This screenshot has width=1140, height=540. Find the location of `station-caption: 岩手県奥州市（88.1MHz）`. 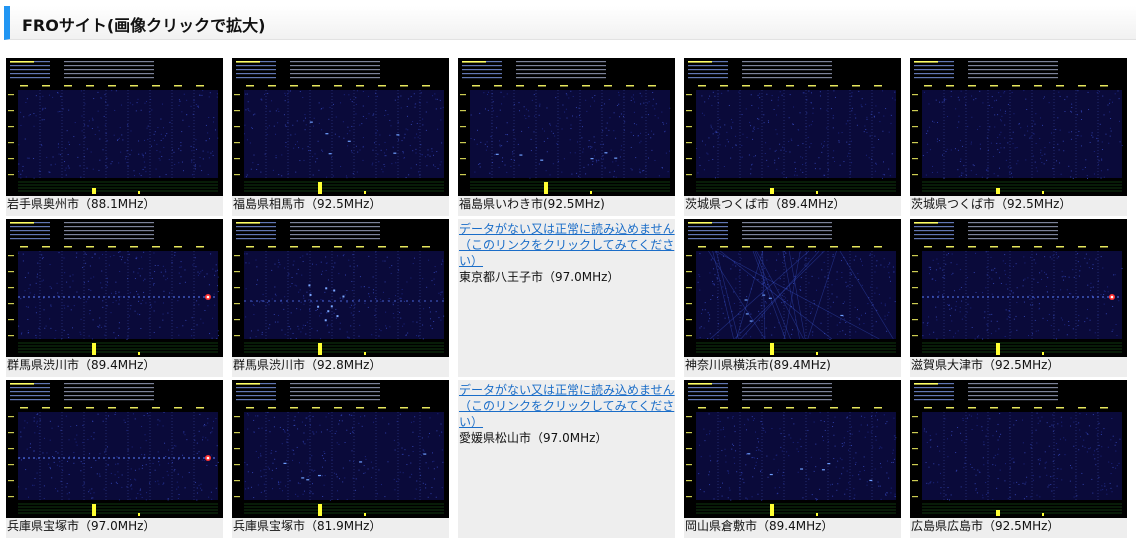

station-caption: 岩手県奥州市（88.1MHz） is located at coordinates (81, 204).